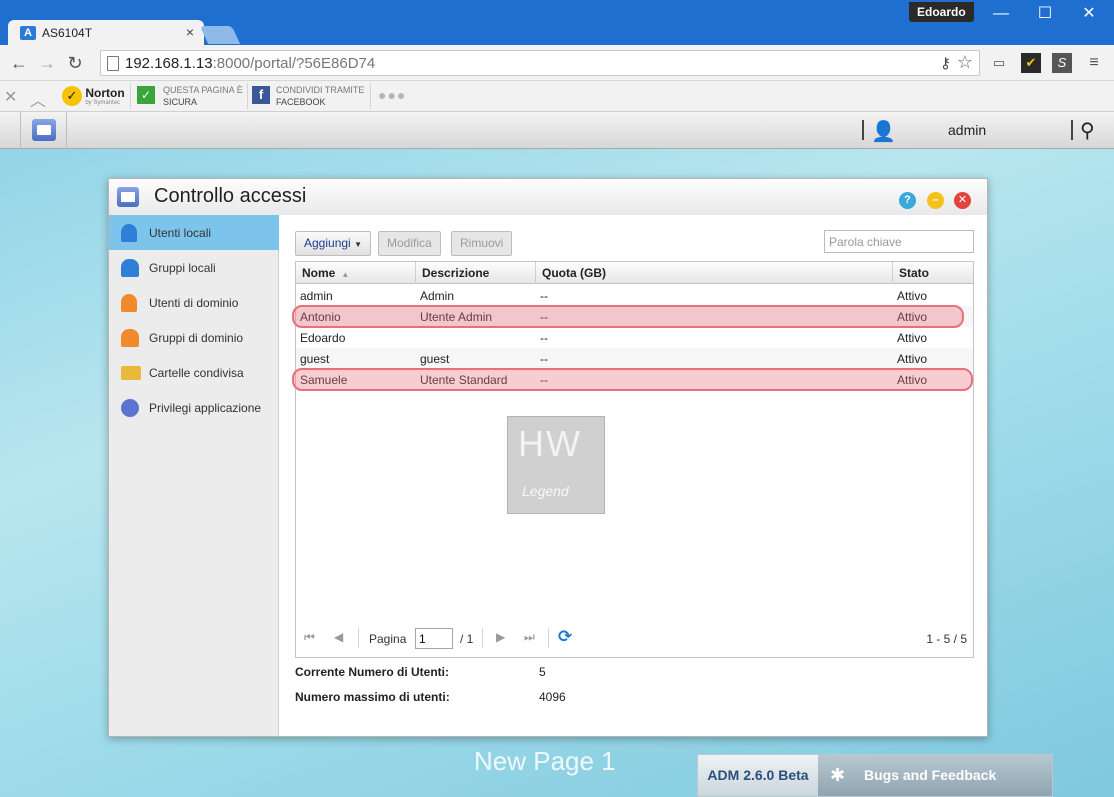 This screenshot has width=1114, height=797. Describe the element at coordinates (545, 761) in the screenshot. I see `desktop-page-name: New Page 1` at that location.